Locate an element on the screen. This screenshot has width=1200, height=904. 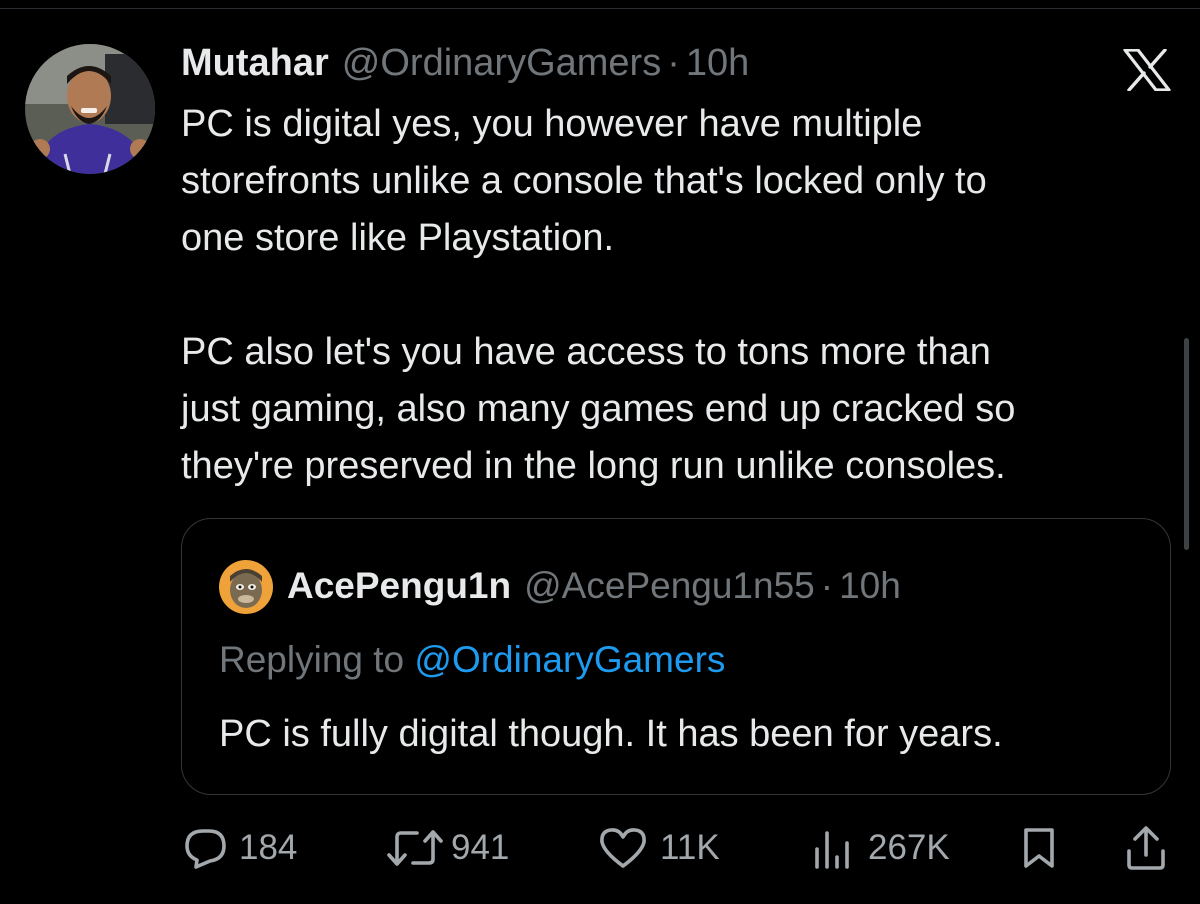
author-avatar is located at coordinates (90, 109).